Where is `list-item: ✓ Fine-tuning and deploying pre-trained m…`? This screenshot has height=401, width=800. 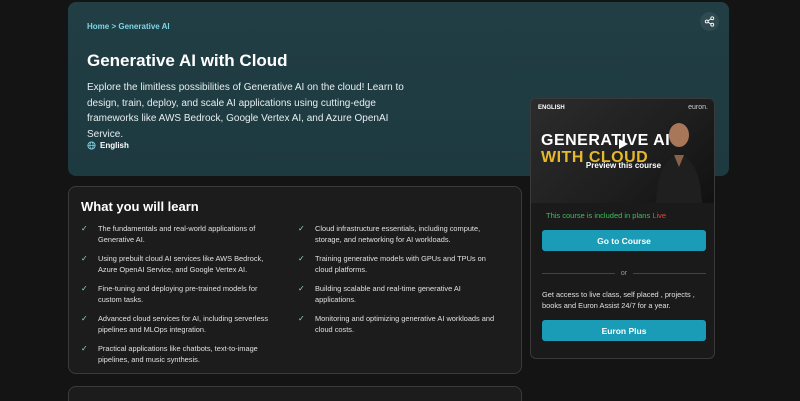
list-item: ✓ Fine-tuning and deploying pre-trained m… is located at coordinates (169, 294).